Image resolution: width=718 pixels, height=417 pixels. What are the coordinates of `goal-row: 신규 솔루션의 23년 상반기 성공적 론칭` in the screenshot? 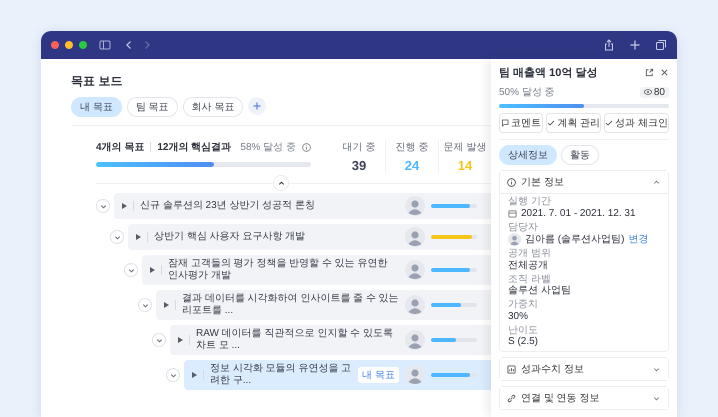 It's located at (302, 206).